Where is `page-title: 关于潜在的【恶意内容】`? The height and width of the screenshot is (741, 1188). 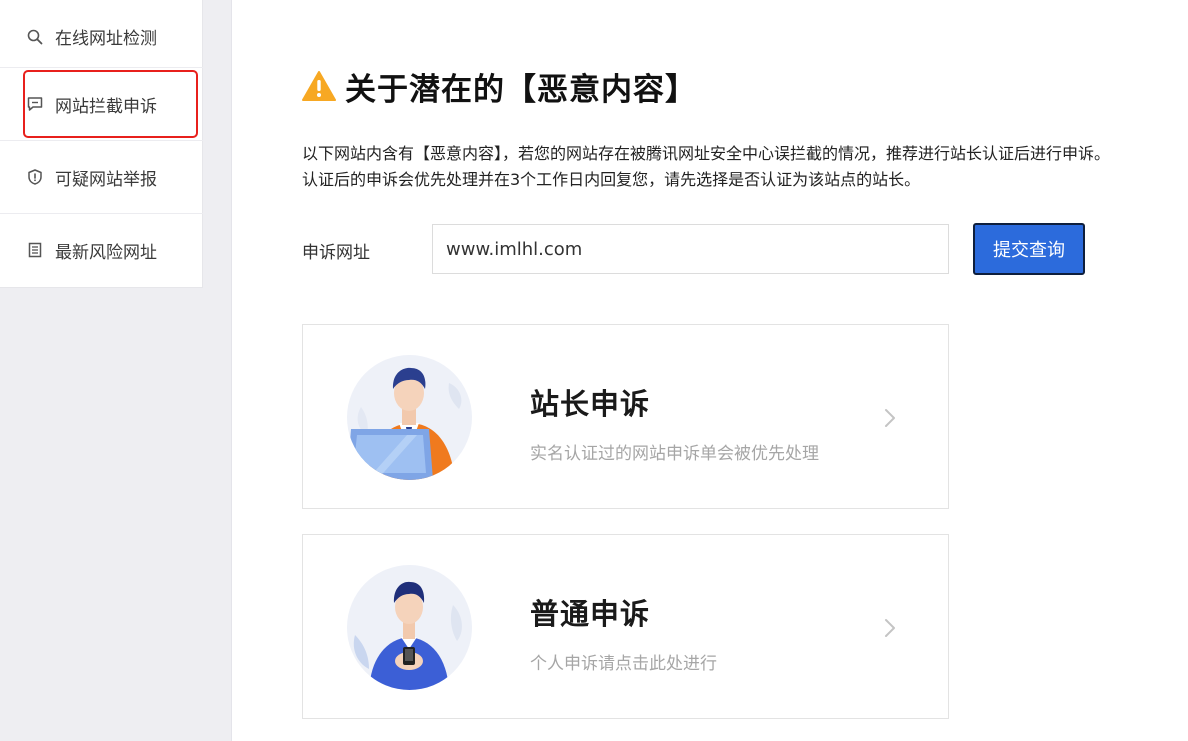
page-title: 关于潜在的【恶意内容】 is located at coordinates (499, 87).